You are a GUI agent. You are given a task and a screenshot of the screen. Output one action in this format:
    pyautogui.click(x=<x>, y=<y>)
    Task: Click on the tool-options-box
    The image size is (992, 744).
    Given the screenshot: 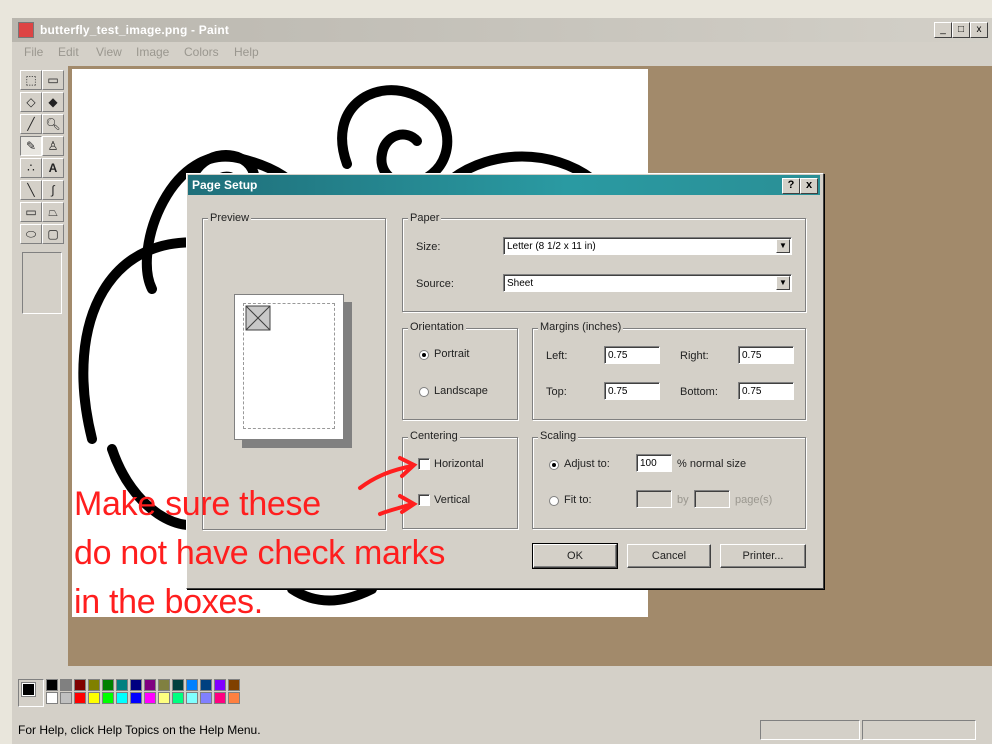 What is the action you would take?
    pyautogui.click(x=42, y=283)
    